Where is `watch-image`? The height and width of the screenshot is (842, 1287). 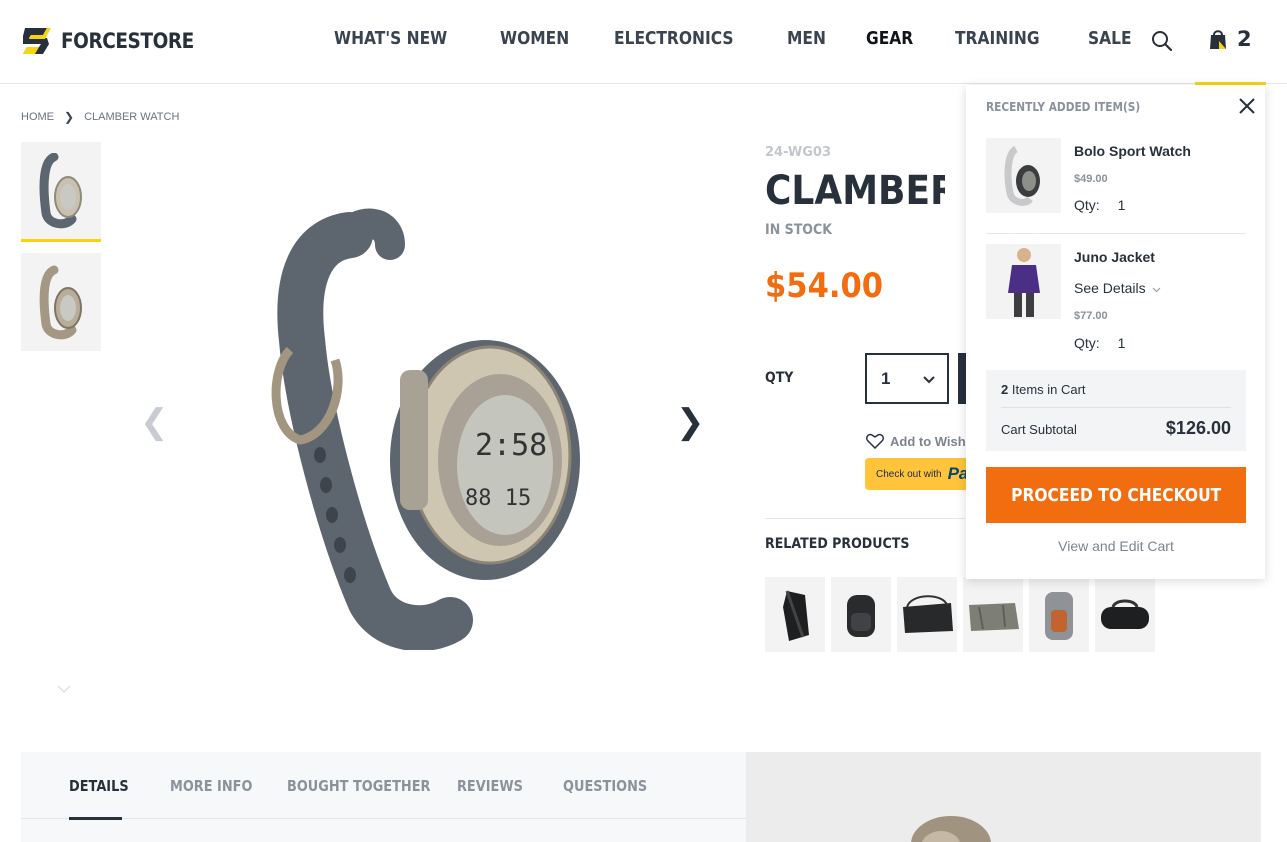
watch-image is located at coordinates (1022, 175).